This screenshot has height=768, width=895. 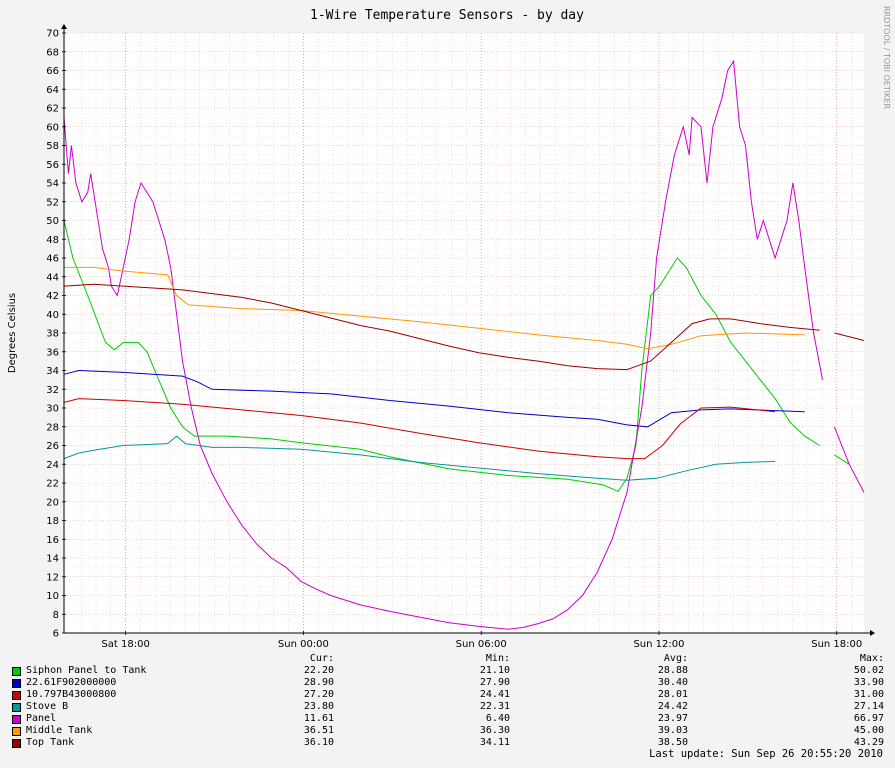 I want to click on legend-cur-value: 22.20, so click(x=318, y=670).